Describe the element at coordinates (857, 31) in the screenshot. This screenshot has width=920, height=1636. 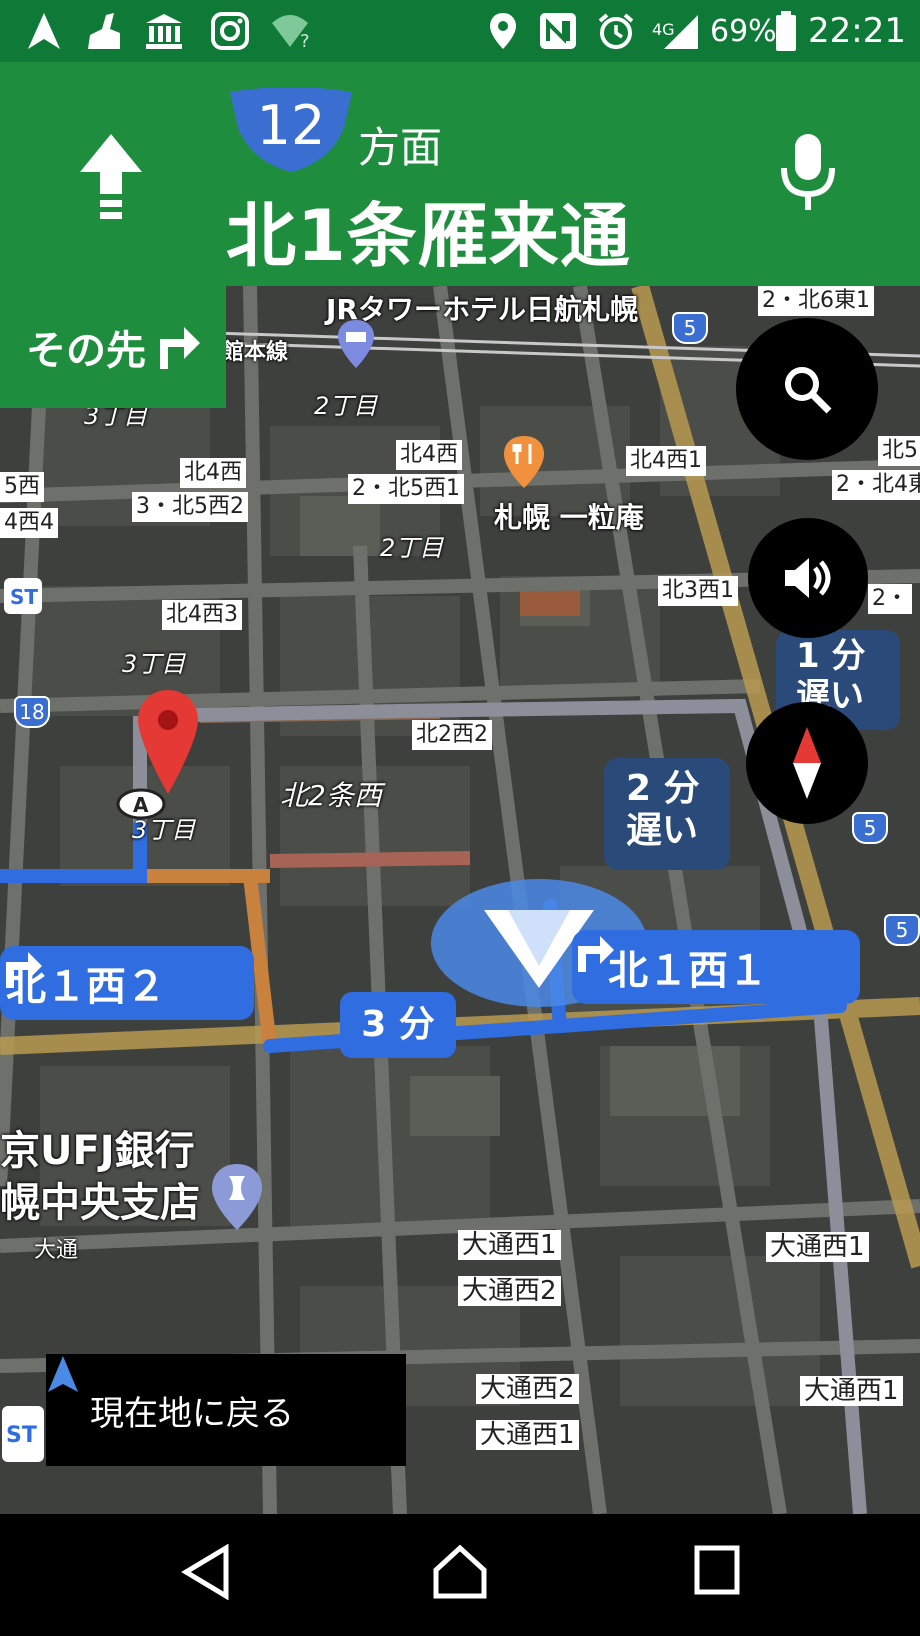
I see `clock: 22:21` at that location.